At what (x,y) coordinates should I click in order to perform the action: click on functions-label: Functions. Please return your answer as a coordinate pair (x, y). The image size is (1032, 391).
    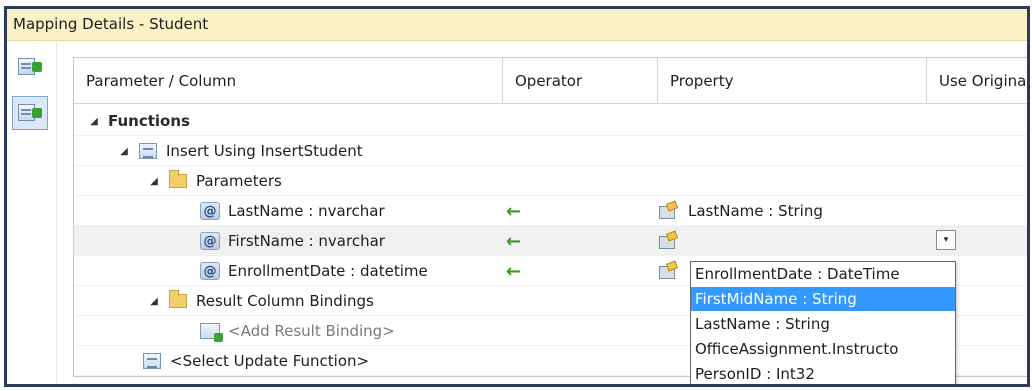
    Looking at the image, I should click on (149, 121).